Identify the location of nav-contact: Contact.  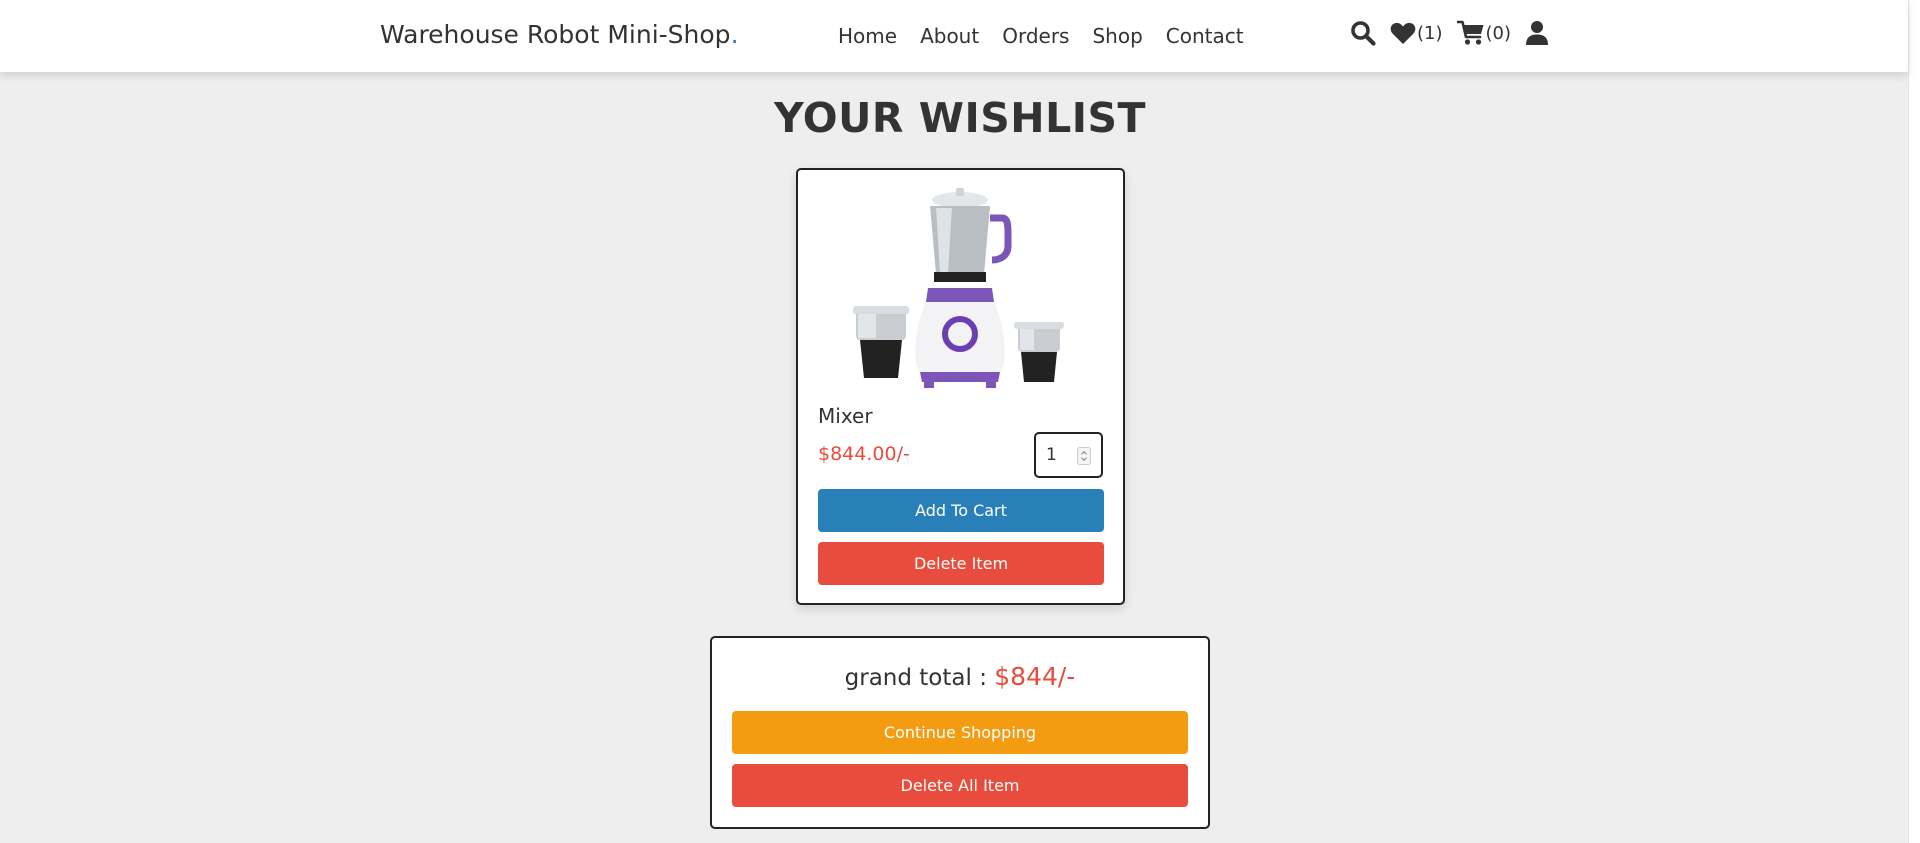
(1205, 36).